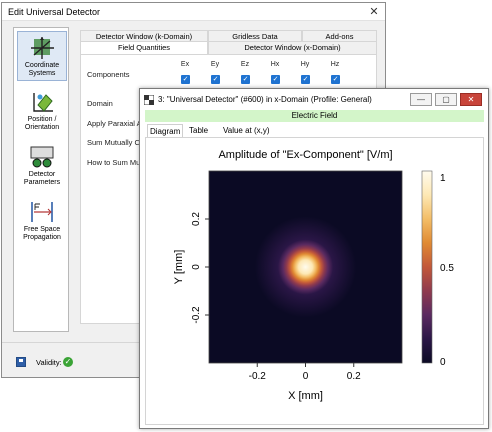  Describe the element at coordinates (42, 229) in the screenshot. I see `sidebar-item-label: Free Space` at that location.